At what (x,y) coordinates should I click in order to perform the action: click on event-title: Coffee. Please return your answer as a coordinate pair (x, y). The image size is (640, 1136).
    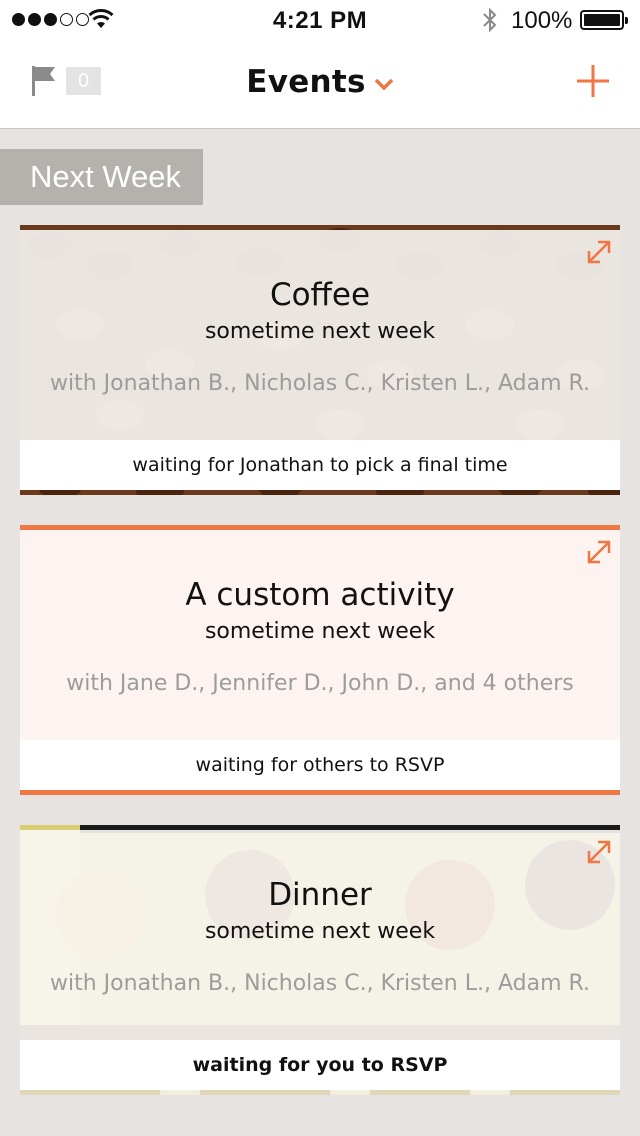
    Looking at the image, I should click on (320, 295).